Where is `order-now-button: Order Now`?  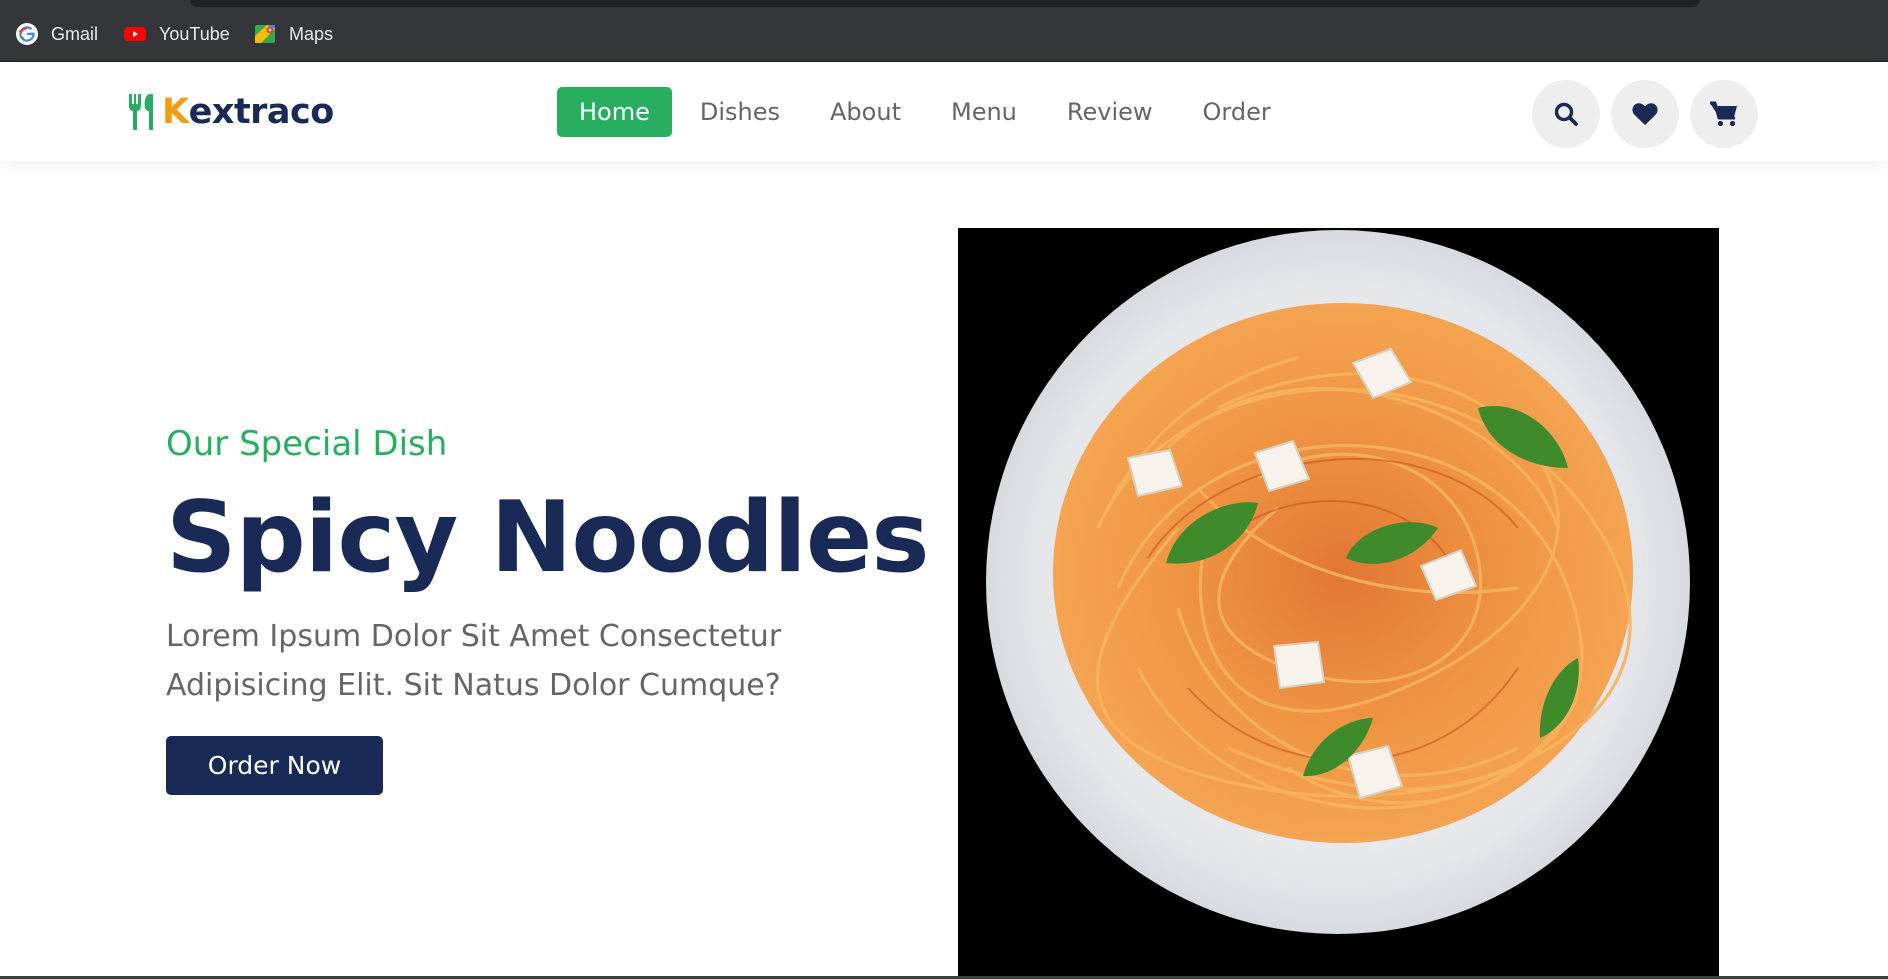 order-now-button: Order Now is located at coordinates (274, 765).